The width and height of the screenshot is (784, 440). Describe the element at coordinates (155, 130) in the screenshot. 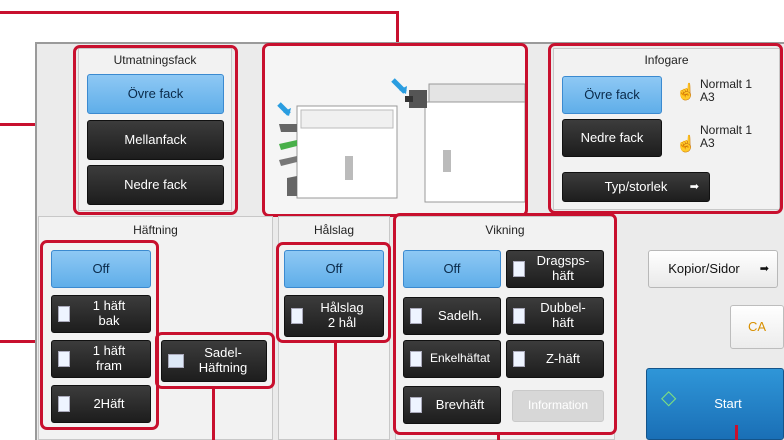

I see `highlight-output-tray` at that location.